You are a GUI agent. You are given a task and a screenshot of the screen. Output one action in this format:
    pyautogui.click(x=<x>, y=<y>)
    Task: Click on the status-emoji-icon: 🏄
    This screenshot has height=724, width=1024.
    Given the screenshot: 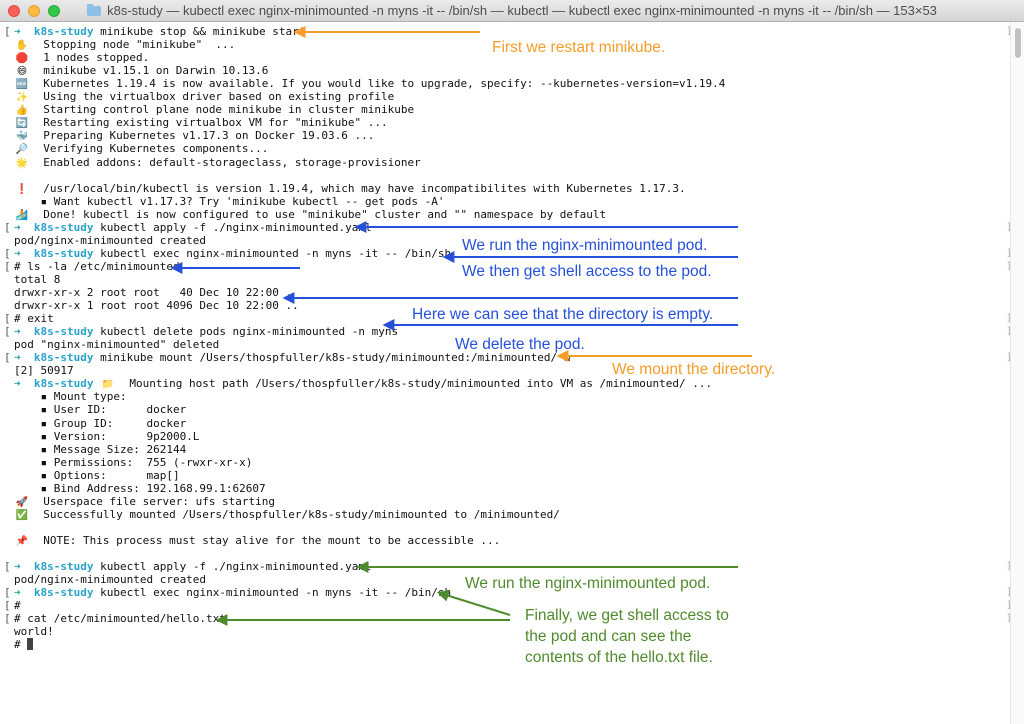 What is the action you would take?
    pyautogui.click(x=22, y=215)
    